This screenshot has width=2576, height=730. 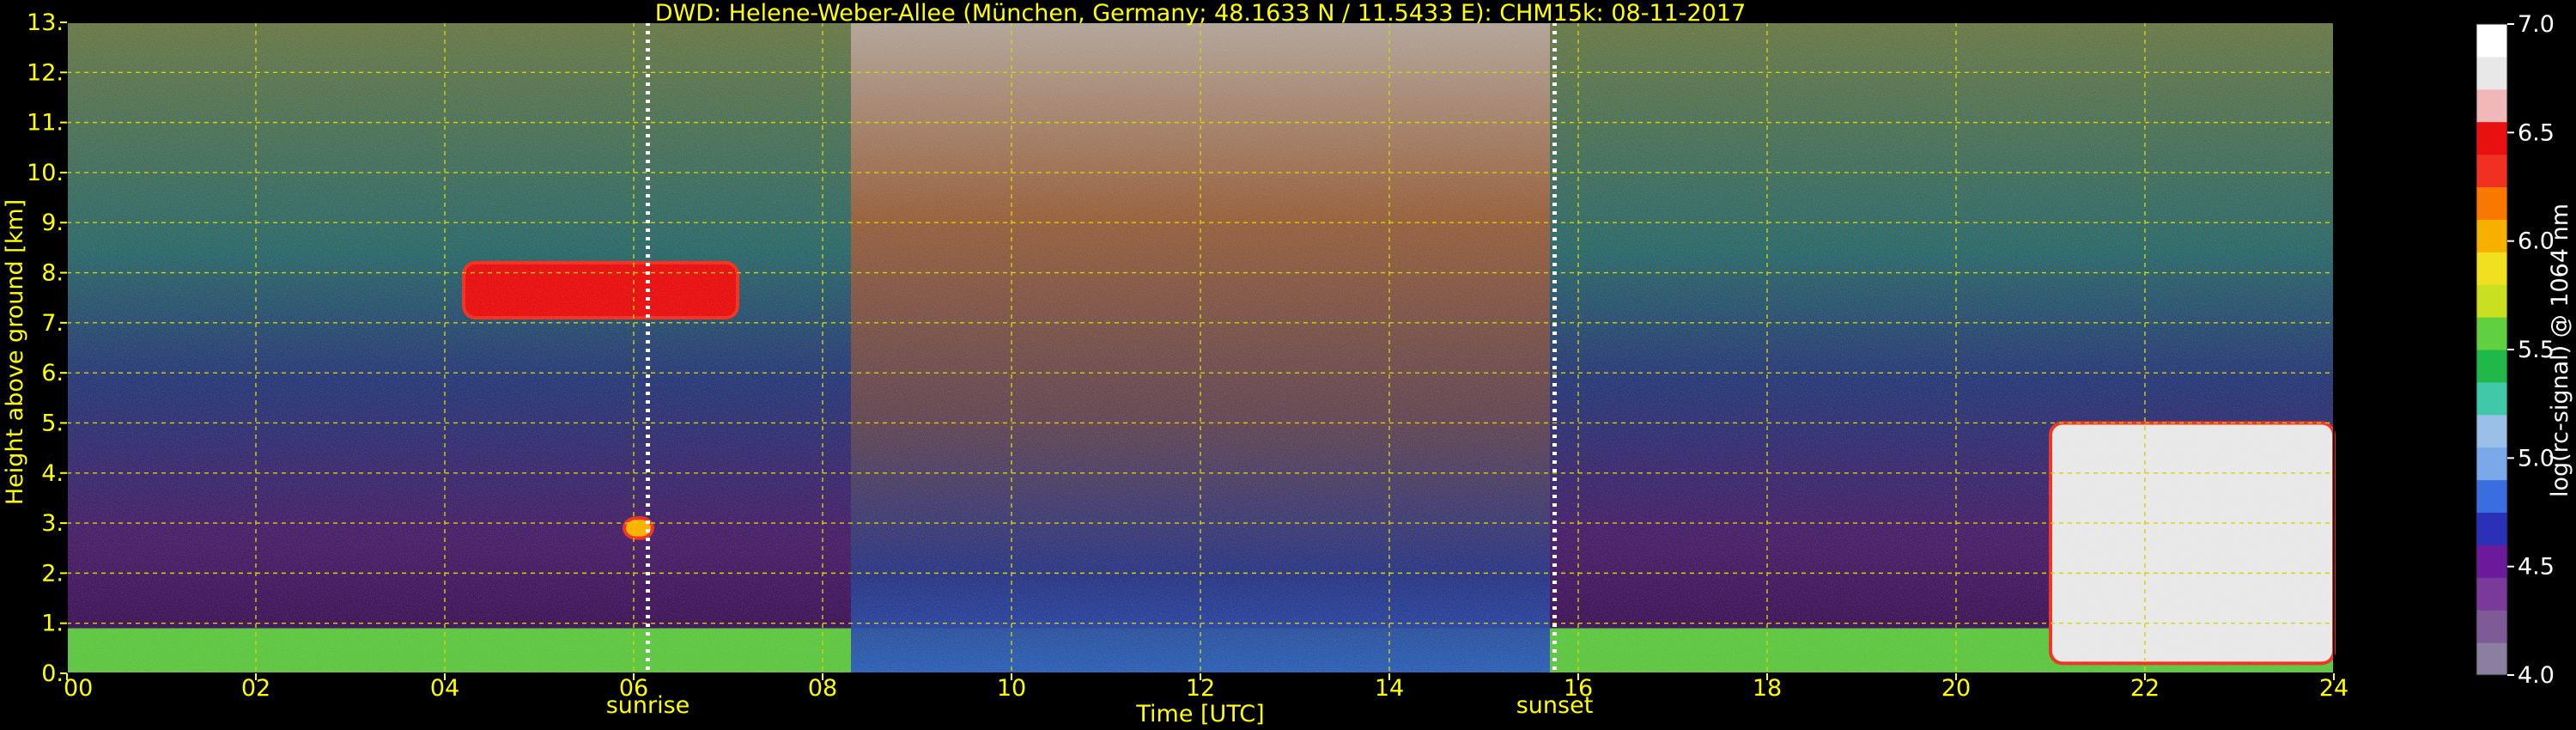 I want to click on y-tick-label: 11., so click(x=45, y=123).